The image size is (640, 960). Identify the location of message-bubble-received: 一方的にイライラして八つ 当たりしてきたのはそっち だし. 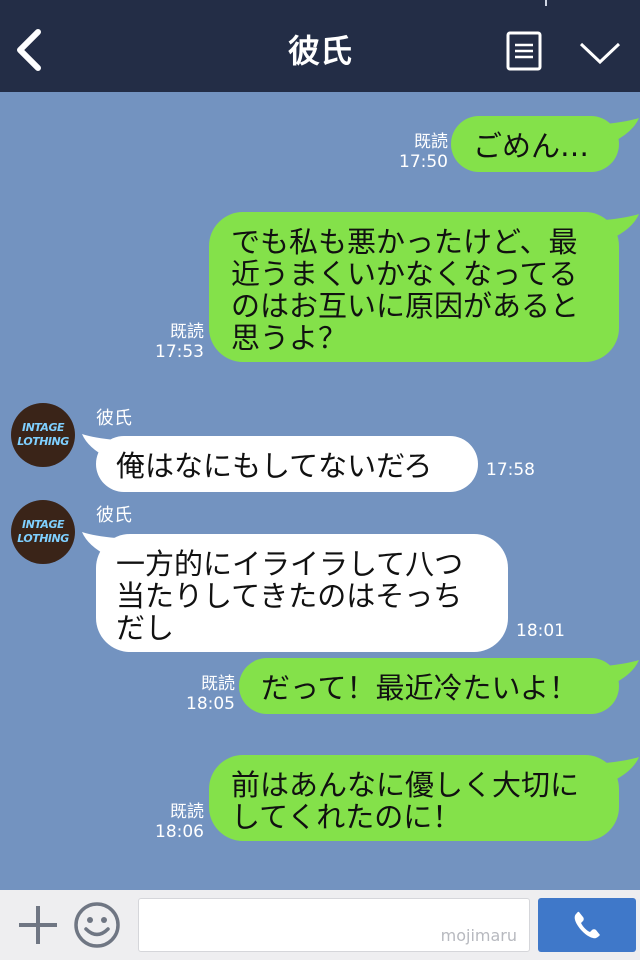
(302, 593).